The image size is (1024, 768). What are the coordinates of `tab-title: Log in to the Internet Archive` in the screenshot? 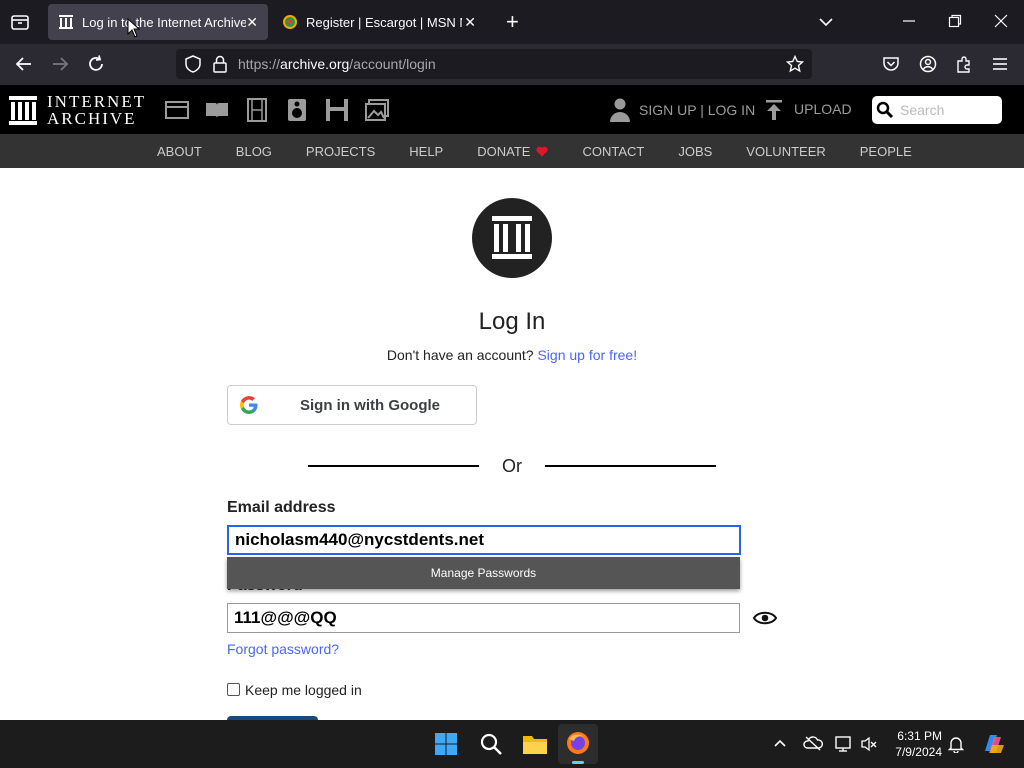 It's located at (164, 22).